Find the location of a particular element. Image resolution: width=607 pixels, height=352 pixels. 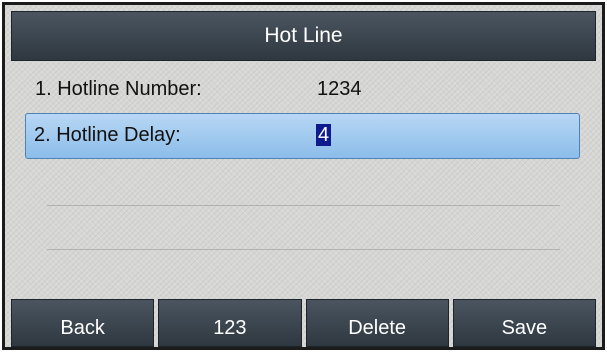

title-bar: Hot Line is located at coordinates (303, 36).